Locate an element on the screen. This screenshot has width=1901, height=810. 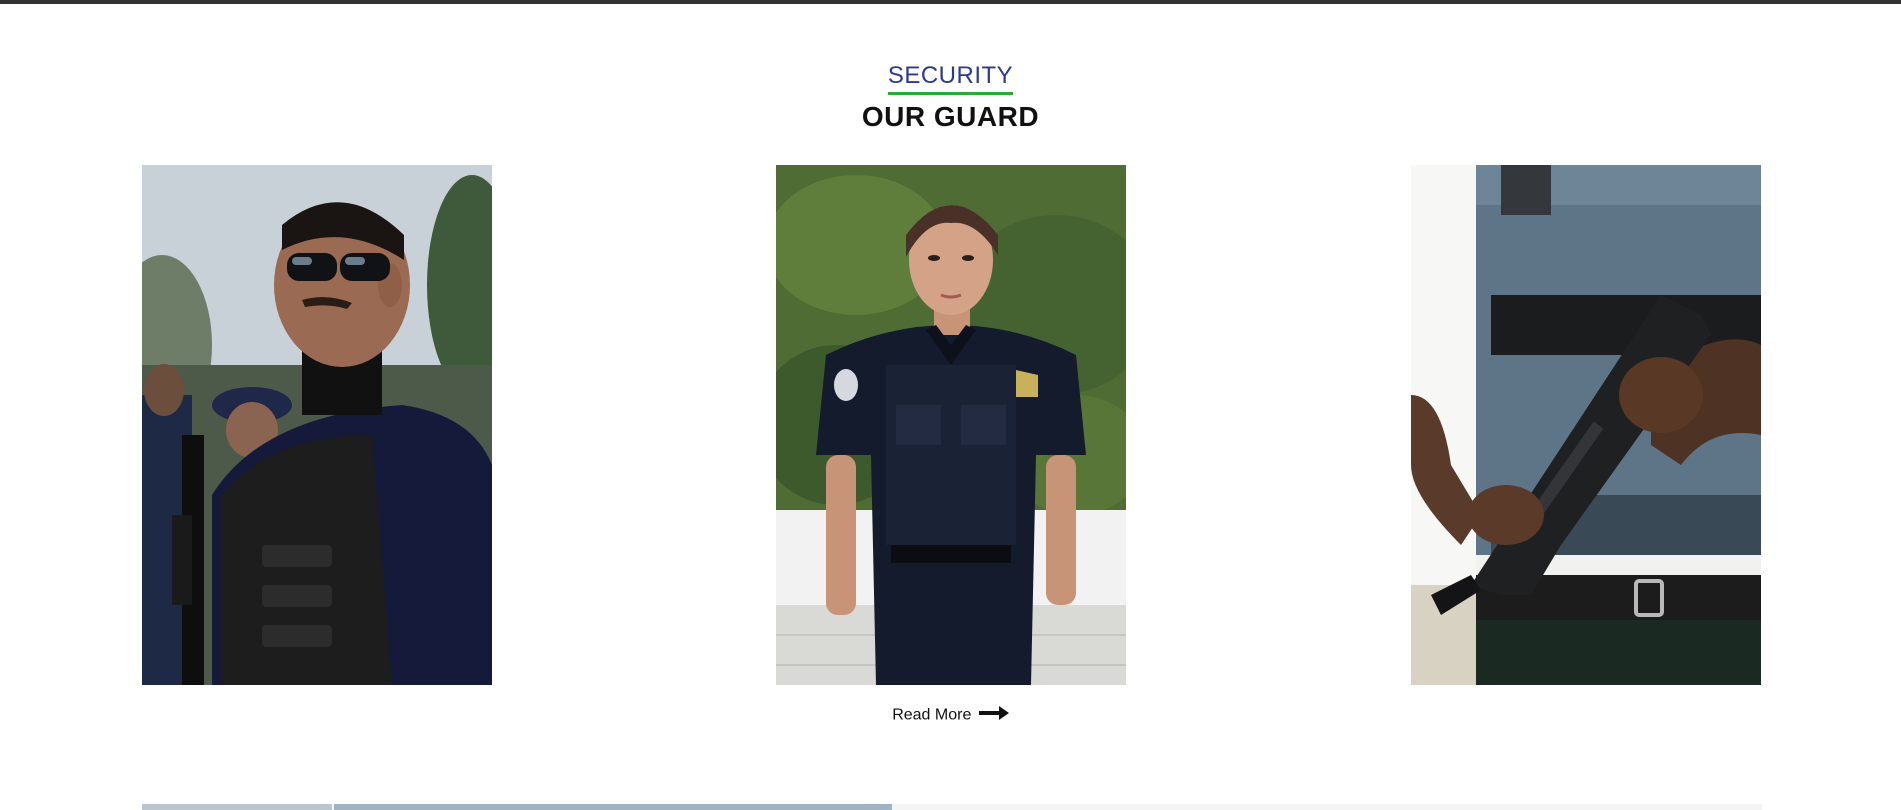
guard-armed-vest-photo is located at coordinates (1586, 425).